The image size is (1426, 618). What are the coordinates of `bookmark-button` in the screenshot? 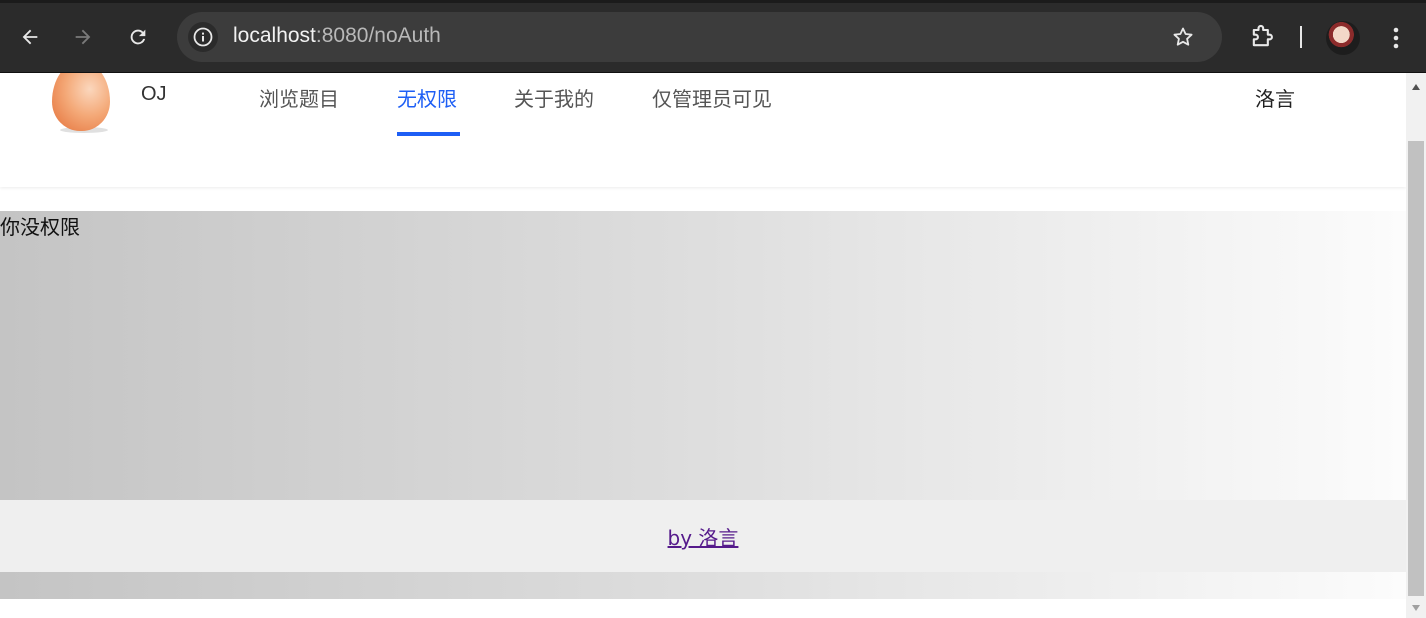 It's located at (1183, 37).